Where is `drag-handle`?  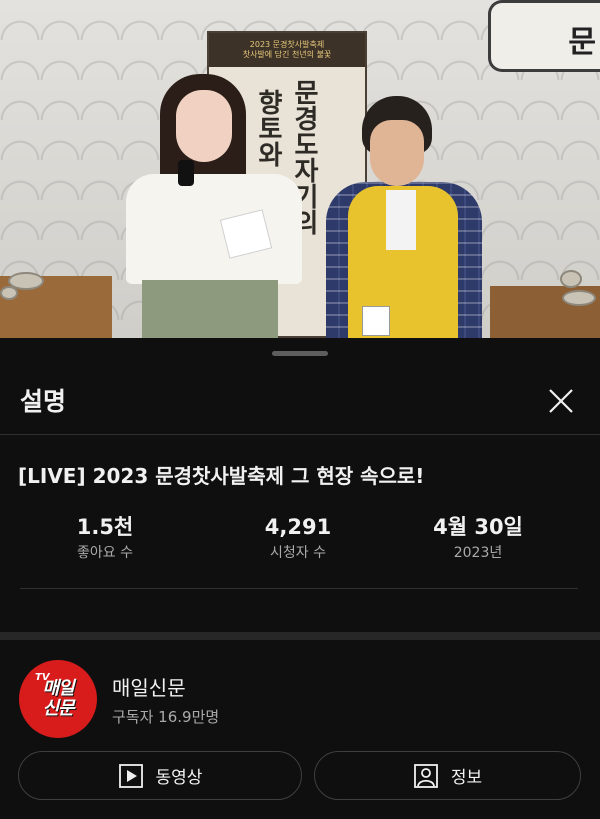
drag-handle is located at coordinates (300, 353).